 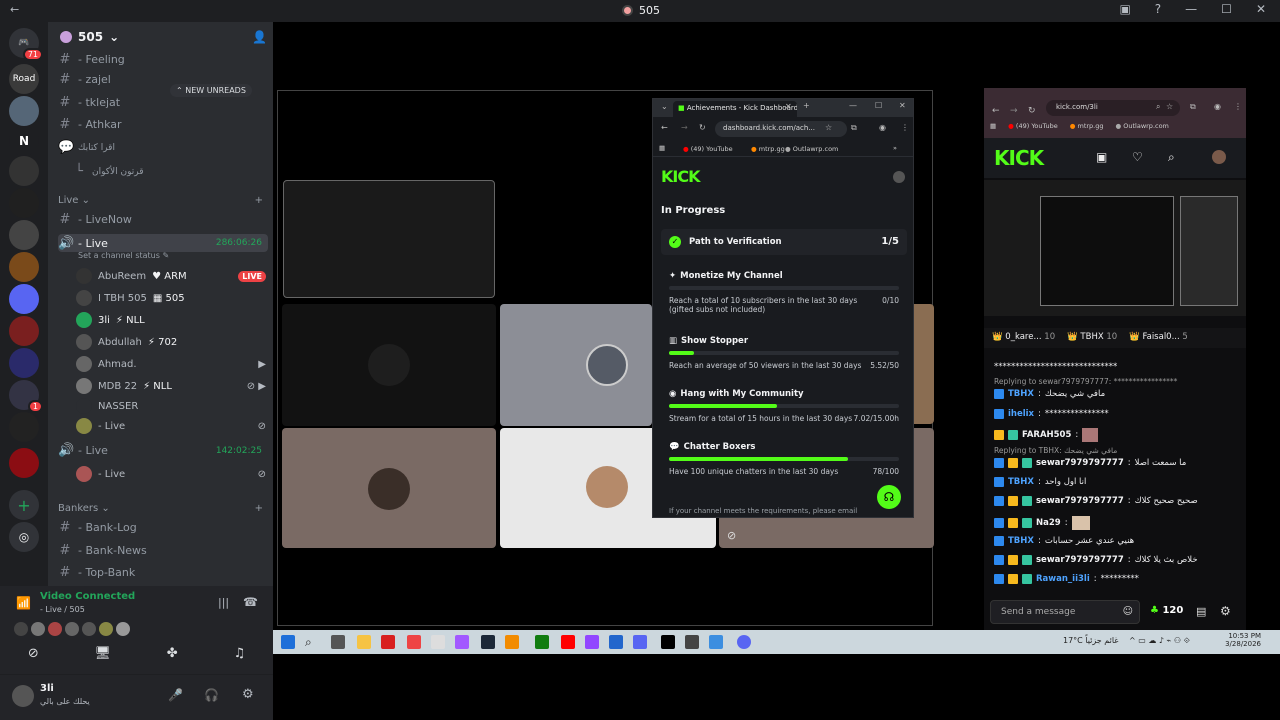 I want to click on channel-top-bank: # - Top-Bank, so click(x=163, y=572).